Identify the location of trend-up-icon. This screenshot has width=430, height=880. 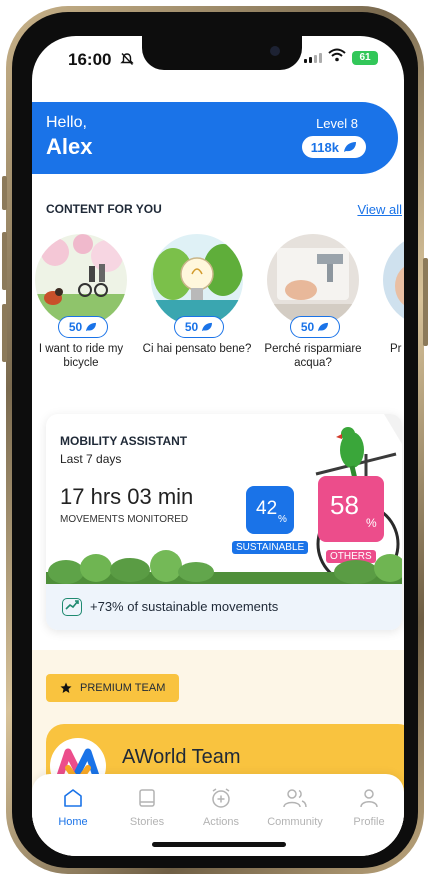
(72, 607).